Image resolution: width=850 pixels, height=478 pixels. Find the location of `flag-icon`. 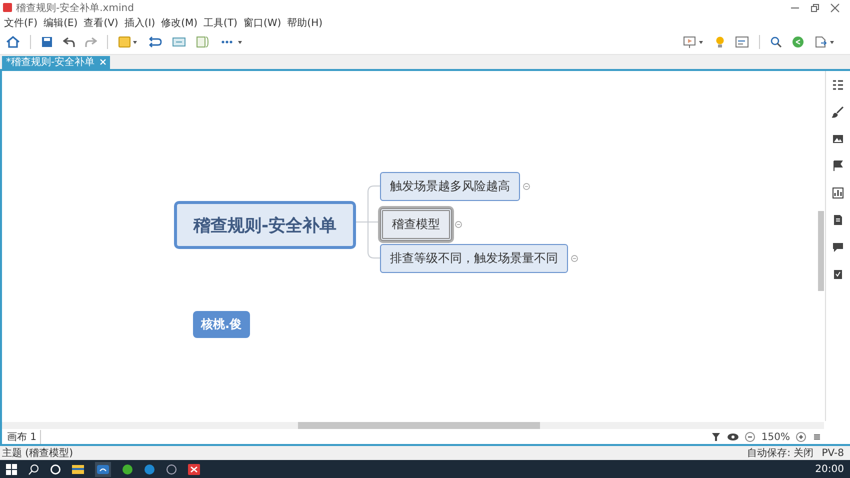

flag-icon is located at coordinates (838, 166).